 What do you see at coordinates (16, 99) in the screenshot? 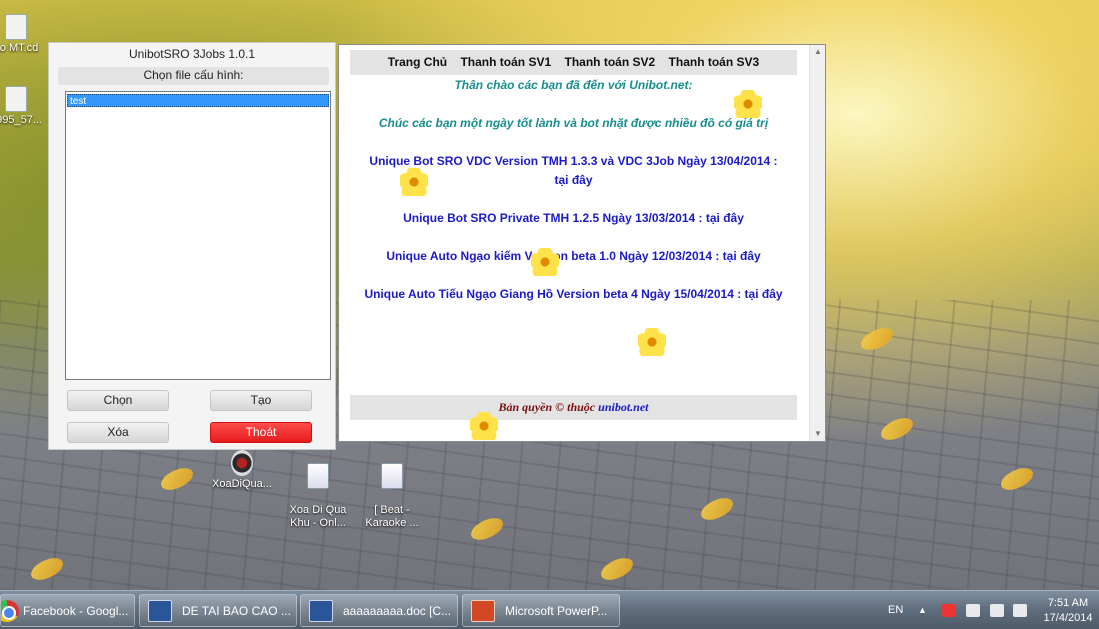
I see `setup-icon` at bounding box center [16, 99].